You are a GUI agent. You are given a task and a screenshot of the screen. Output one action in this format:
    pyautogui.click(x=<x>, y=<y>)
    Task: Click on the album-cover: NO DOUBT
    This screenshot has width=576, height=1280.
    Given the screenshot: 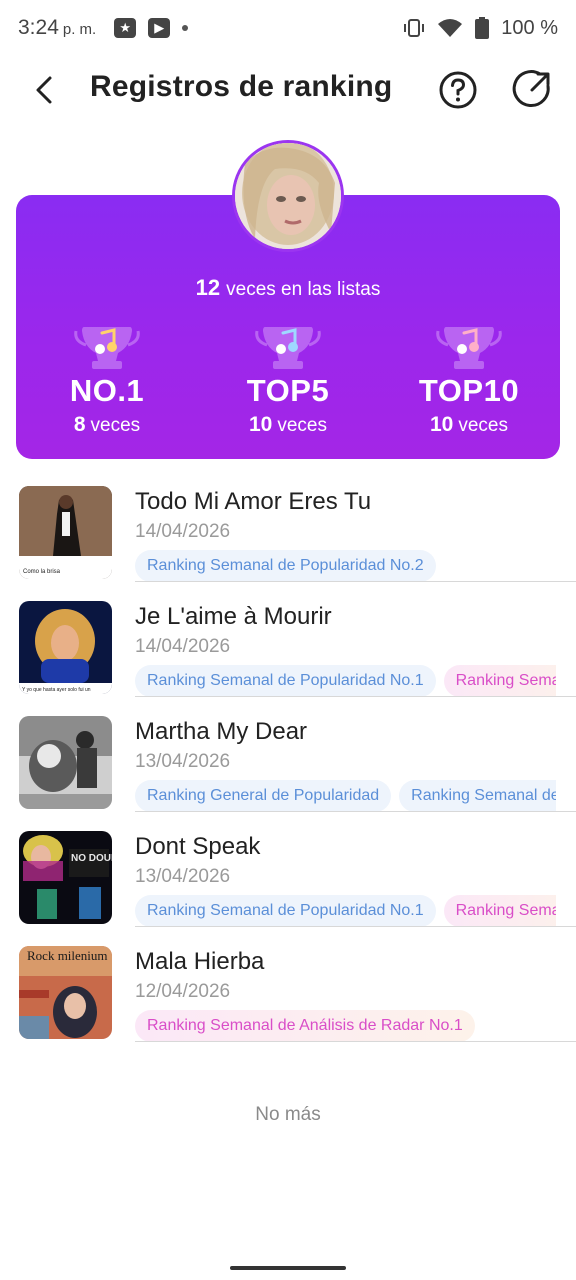 What is the action you would take?
    pyautogui.click(x=65, y=877)
    